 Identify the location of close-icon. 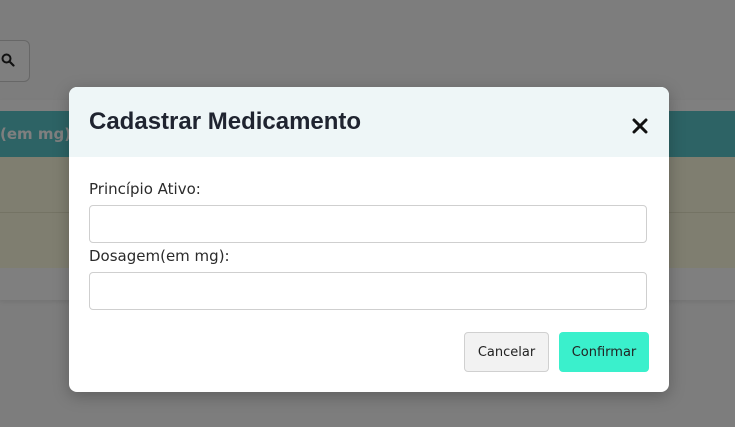
(640, 126).